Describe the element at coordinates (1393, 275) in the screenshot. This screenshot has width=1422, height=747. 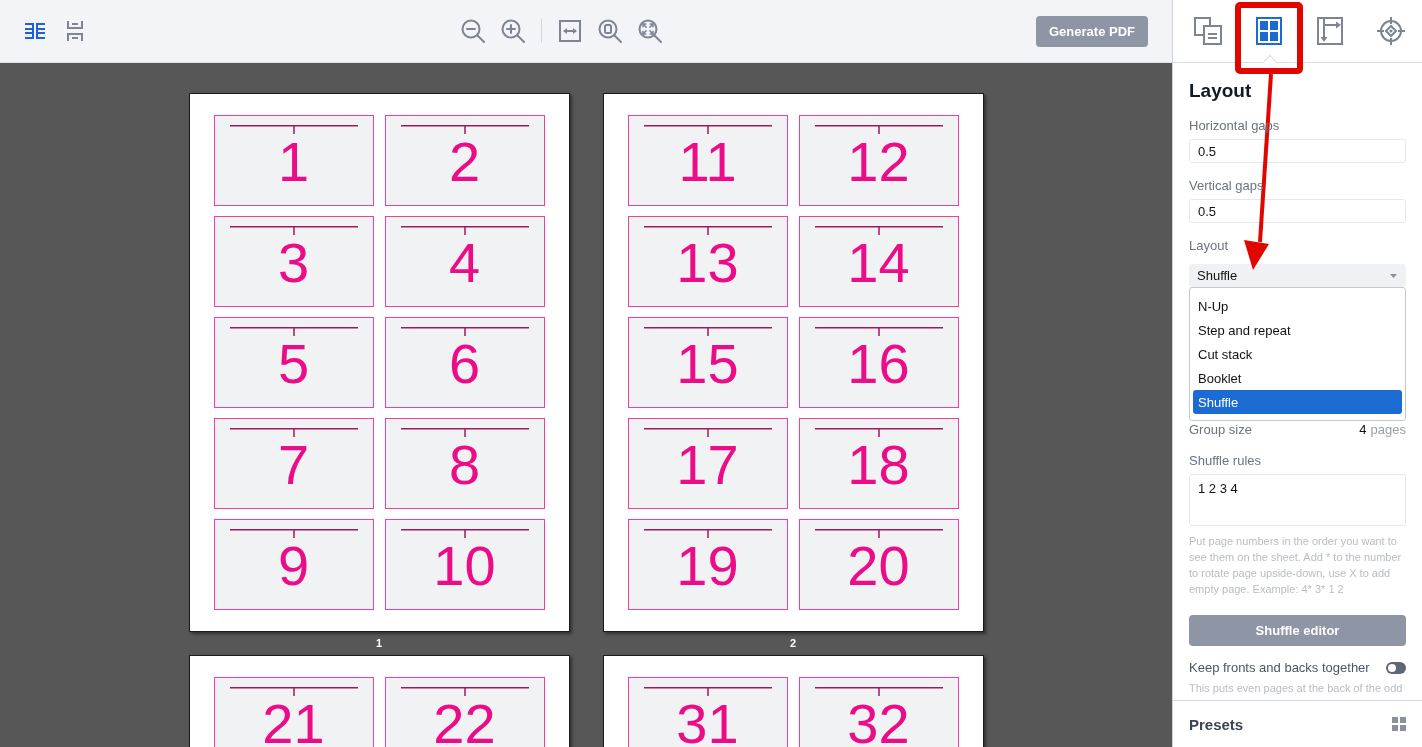
I see `caret-icon` at that location.